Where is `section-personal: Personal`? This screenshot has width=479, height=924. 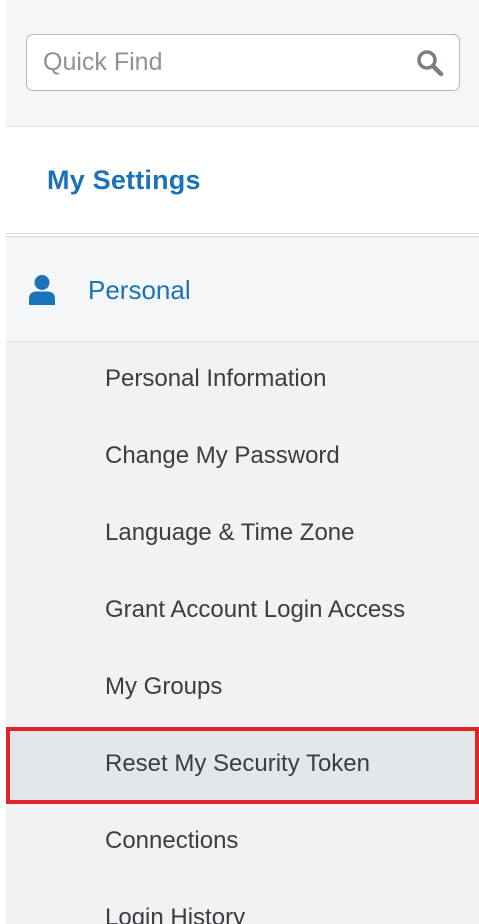
section-personal: Personal is located at coordinates (242, 290).